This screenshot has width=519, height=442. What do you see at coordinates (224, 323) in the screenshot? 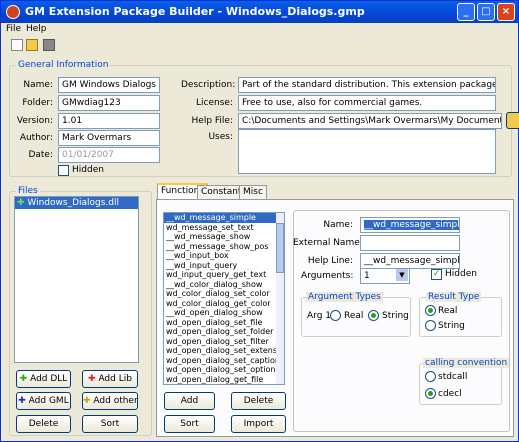
I see `list-item: wd_open_dialog_set_file` at bounding box center [224, 323].